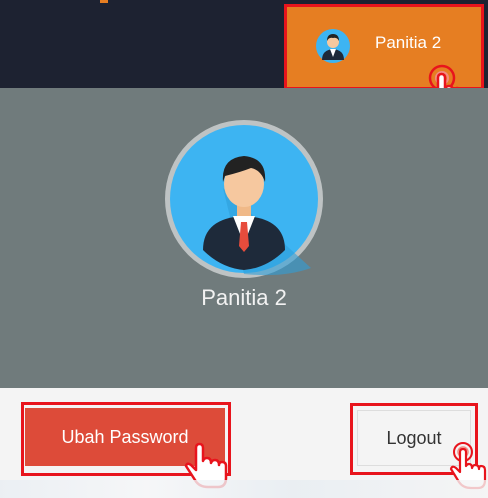 This screenshot has height=498, width=488. Describe the element at coordinates (244, 489) in the screenshot. I see `background-strip` at that location.